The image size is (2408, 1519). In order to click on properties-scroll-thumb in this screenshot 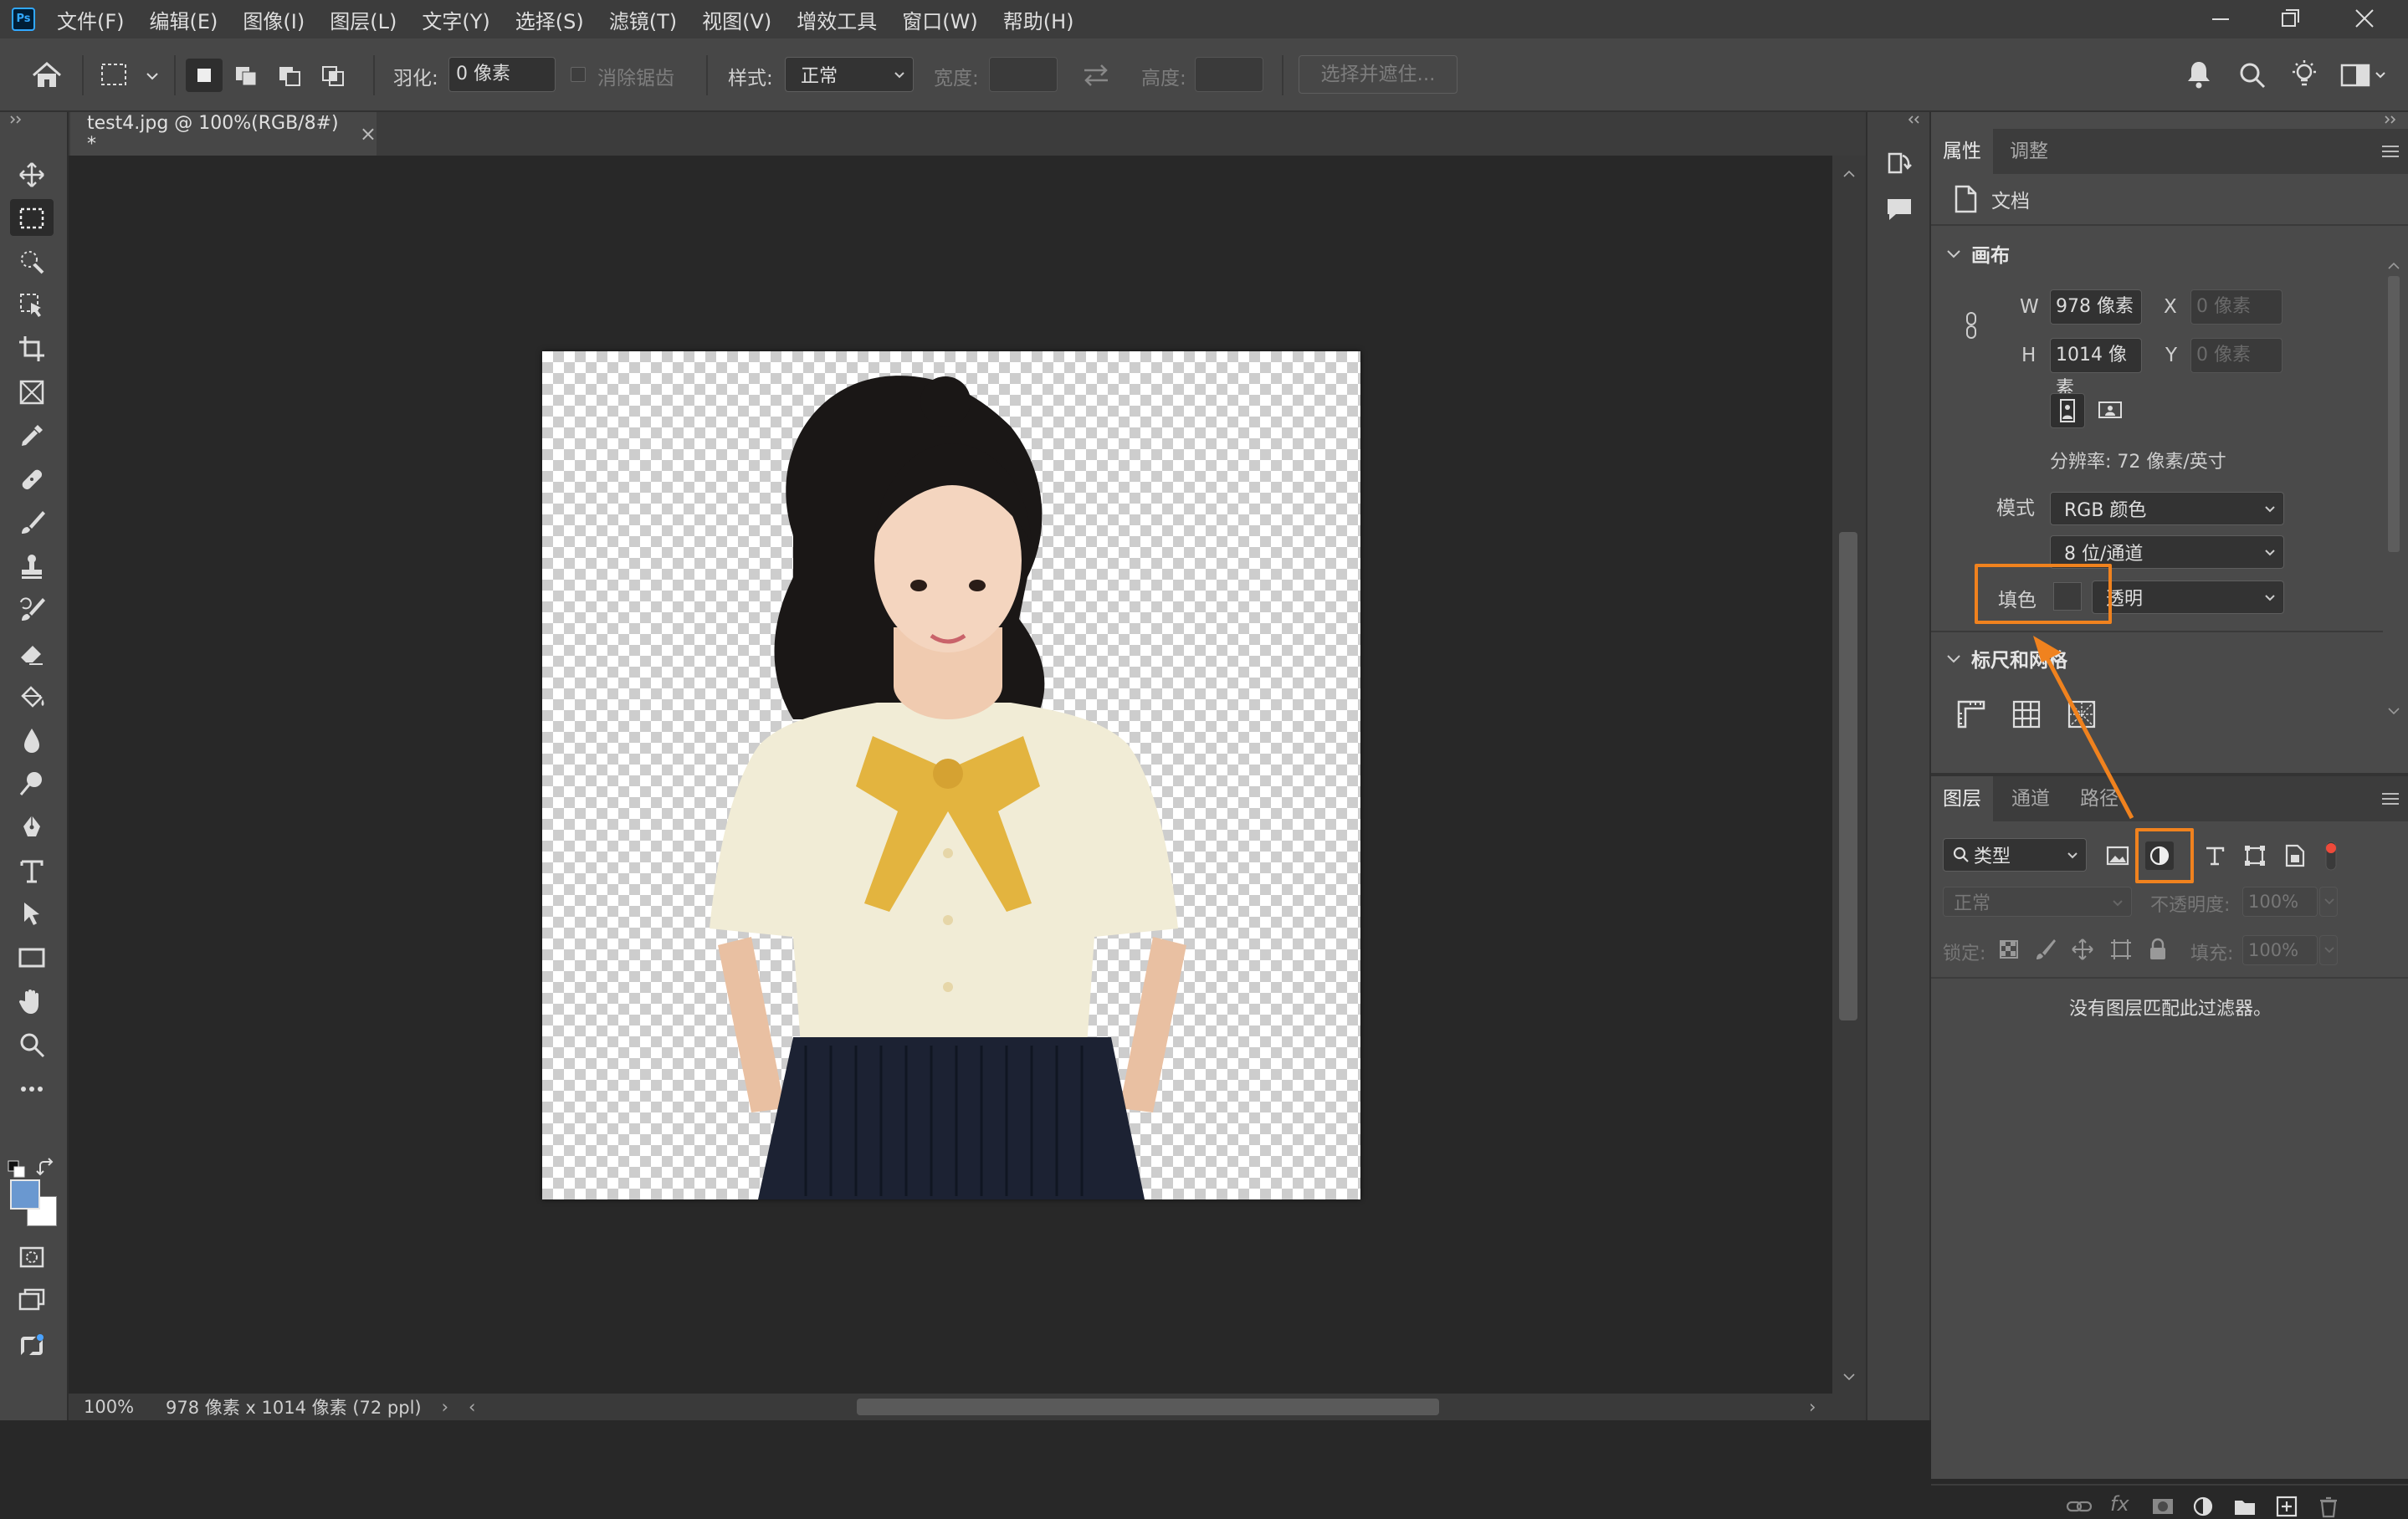, I will do `click(2394, 414)`.